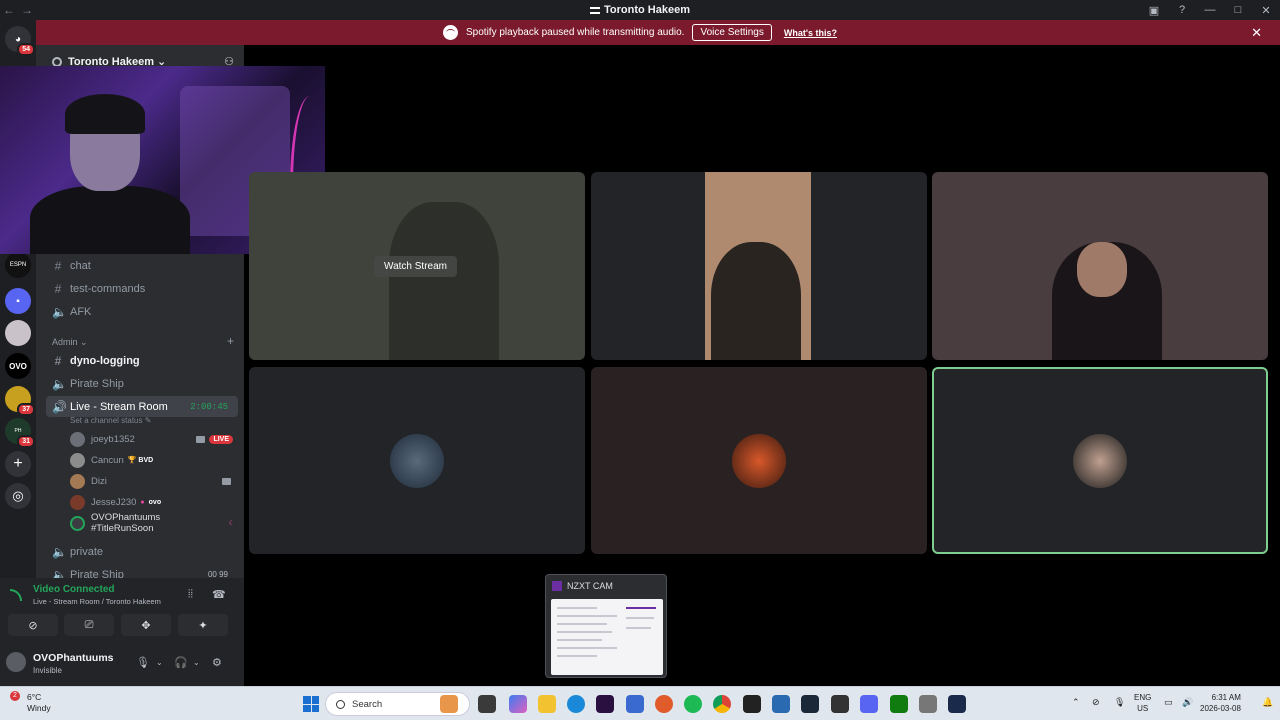 The image size is (1280, 720). What do you see at coordinates (18, 333) in the screenshot?
I see `server-icon-avatar` at bounding box center [18, 333].